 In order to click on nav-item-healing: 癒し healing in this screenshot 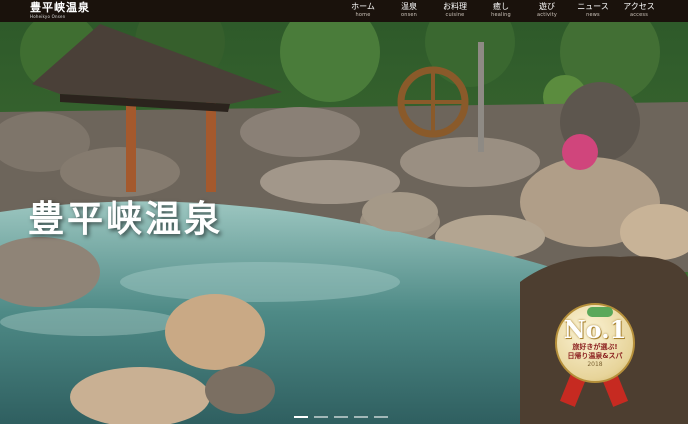, I will do `click(501, 9)`.